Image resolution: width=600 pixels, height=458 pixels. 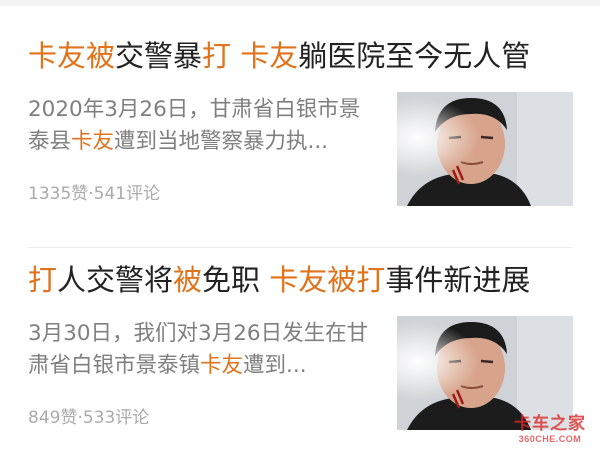 What do you see at coordinates (236, 280) in the screenshot?
I see `headline-segment: 免职` at bounding box center [236, 280].